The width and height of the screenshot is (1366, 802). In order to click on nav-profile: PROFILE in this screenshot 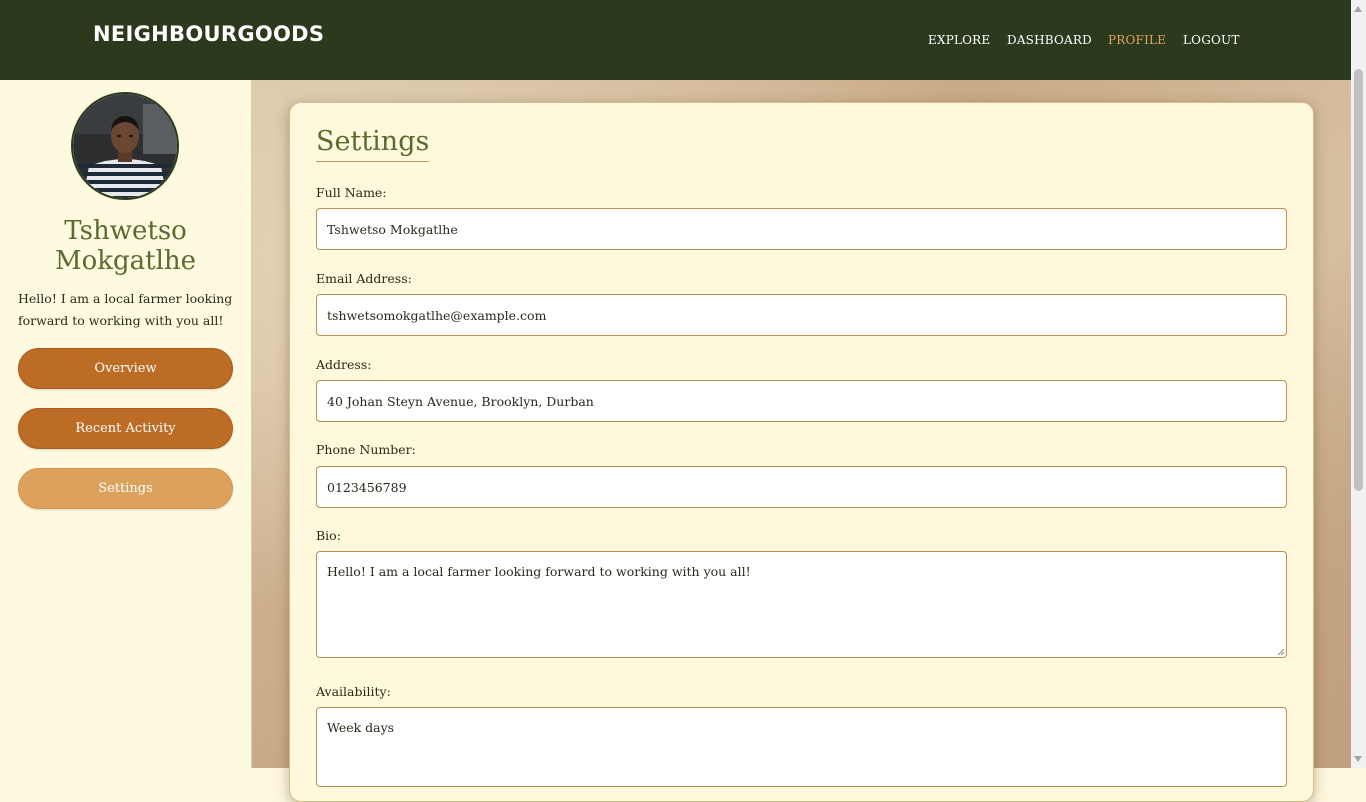, I will do `click(1137, 40)`.